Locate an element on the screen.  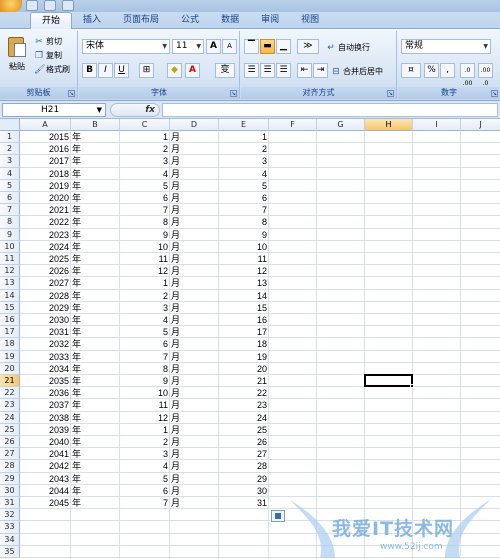
cell-d25: 月 is located at coordinates (194, 430).